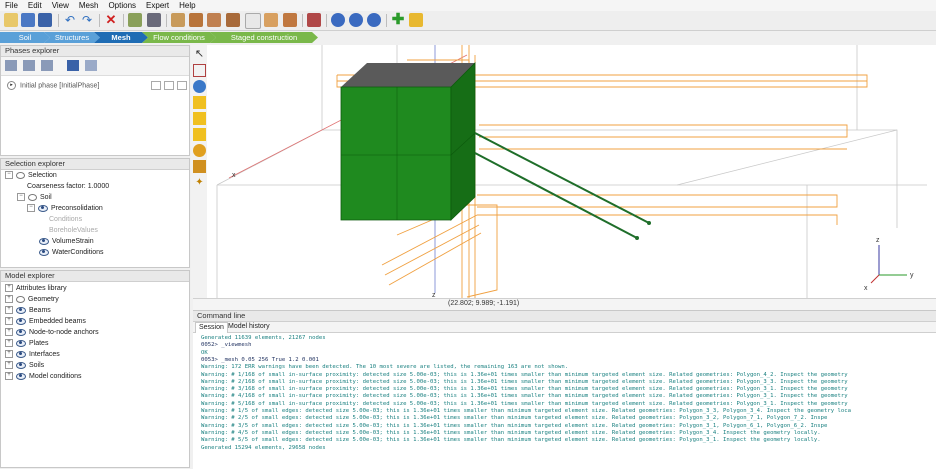  Describe the element at coordinates (73, 65) in the screenshot. I see `edit-phases-icon` at that location.